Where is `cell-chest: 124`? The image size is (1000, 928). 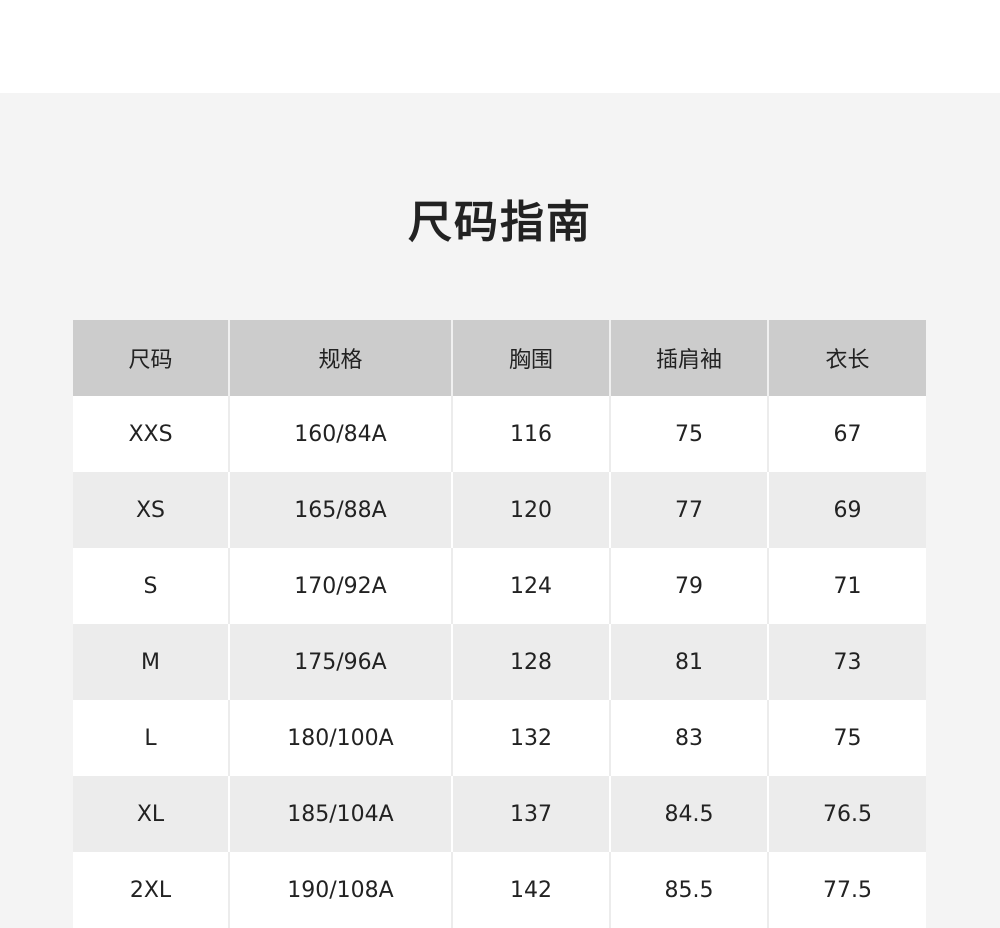
cell-chest: 124 is located at coordinates (531, 586).